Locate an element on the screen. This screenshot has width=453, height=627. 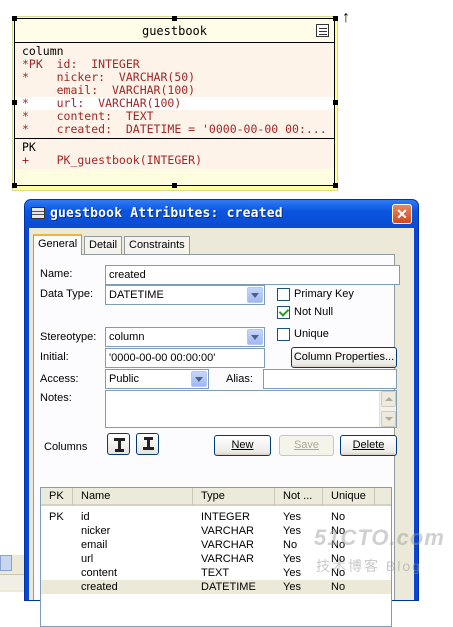
save-button: Save is located at coordinates (306, 445).